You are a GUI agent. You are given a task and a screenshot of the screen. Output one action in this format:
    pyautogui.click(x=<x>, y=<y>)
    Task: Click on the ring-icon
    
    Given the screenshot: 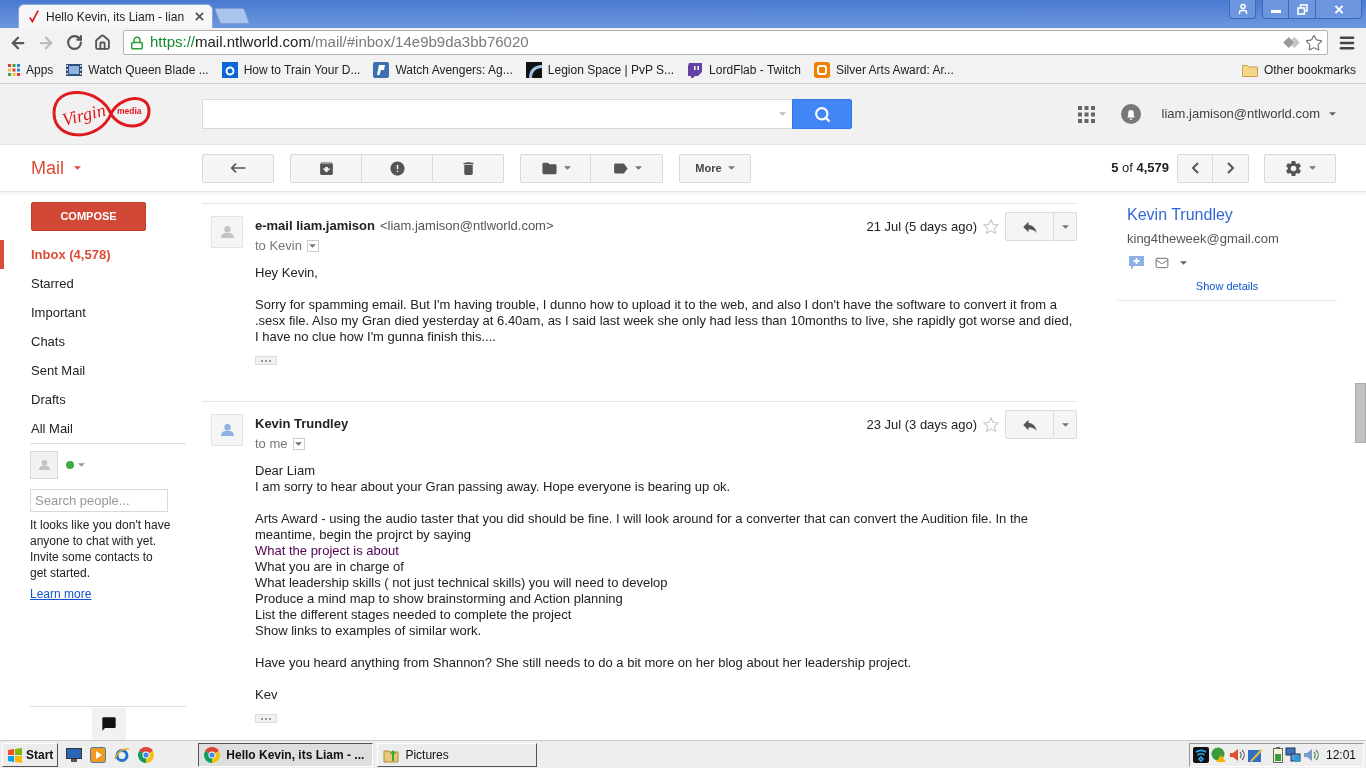 What is the action you would take?
    pyautogui.click(x=122, y=754)
    